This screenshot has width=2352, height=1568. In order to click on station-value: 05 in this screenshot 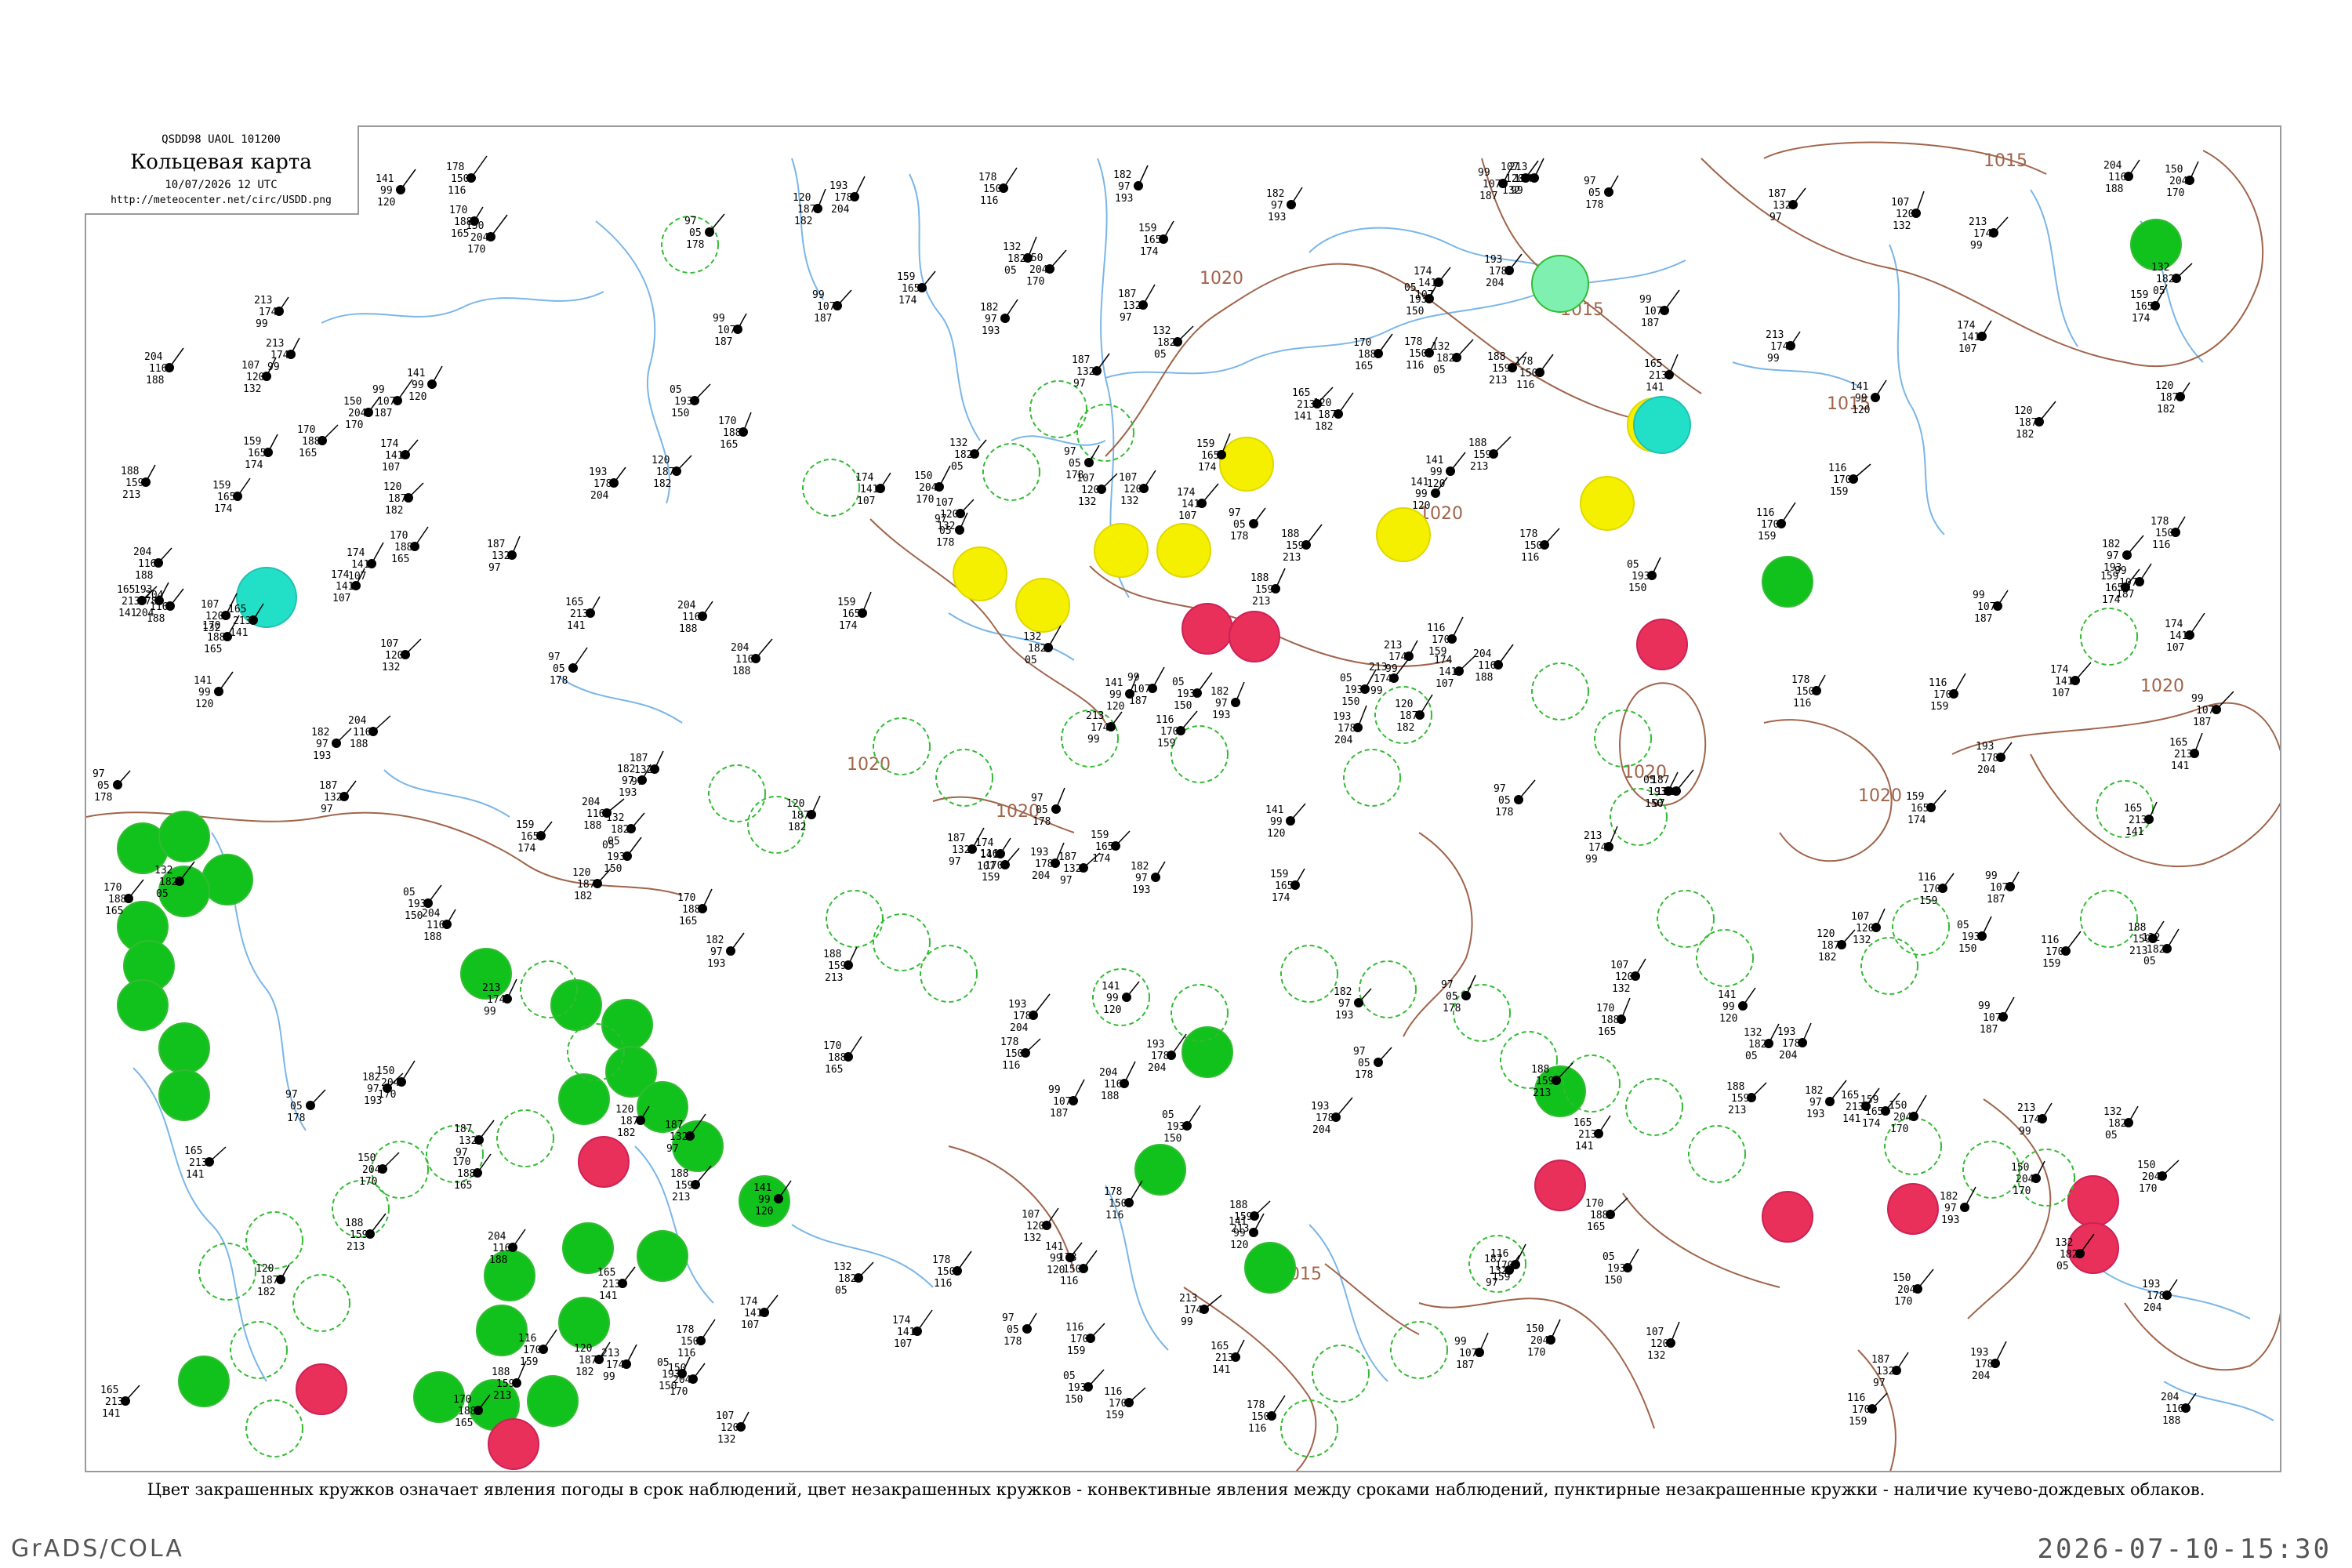, I will do `click(2062, 1266)`.